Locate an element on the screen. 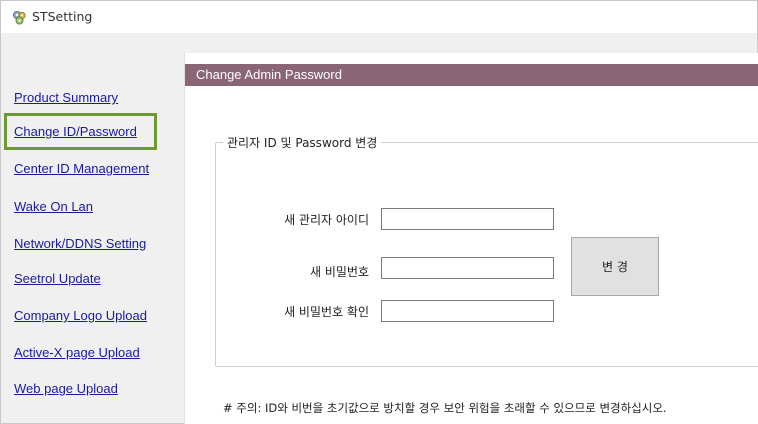 Image resolution: width=758 pixels, height=424 pixels. app-gear-icon is located at coordinates (19, 17).